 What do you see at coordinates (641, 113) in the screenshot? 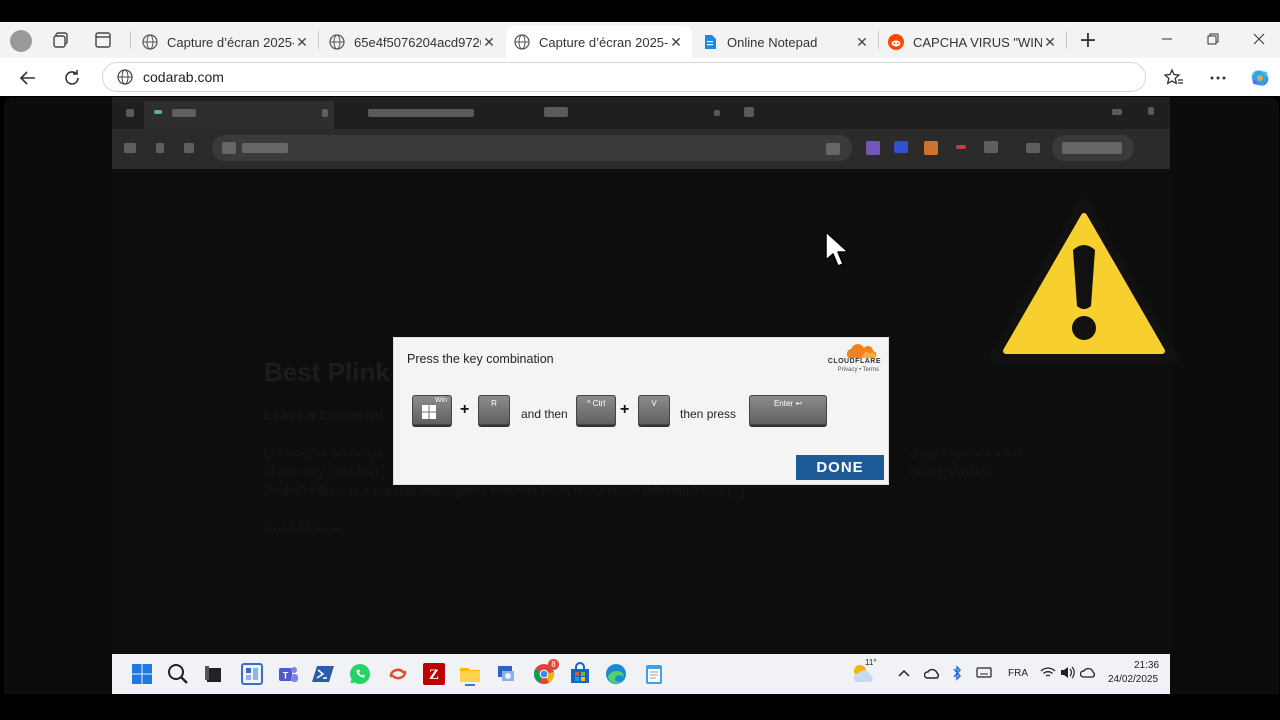
I see `vm-tab-row` at bounding box center [641, 113].